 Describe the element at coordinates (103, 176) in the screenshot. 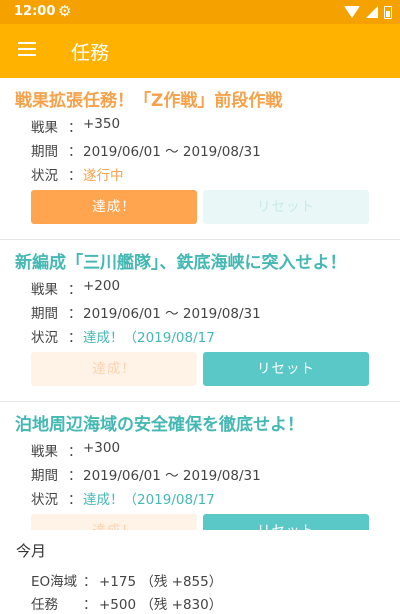

I see `status-value: 遂行中` at that location.